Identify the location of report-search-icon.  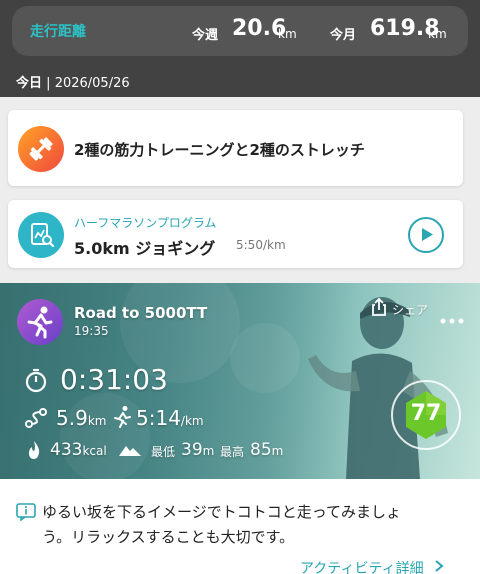
(41, 235).